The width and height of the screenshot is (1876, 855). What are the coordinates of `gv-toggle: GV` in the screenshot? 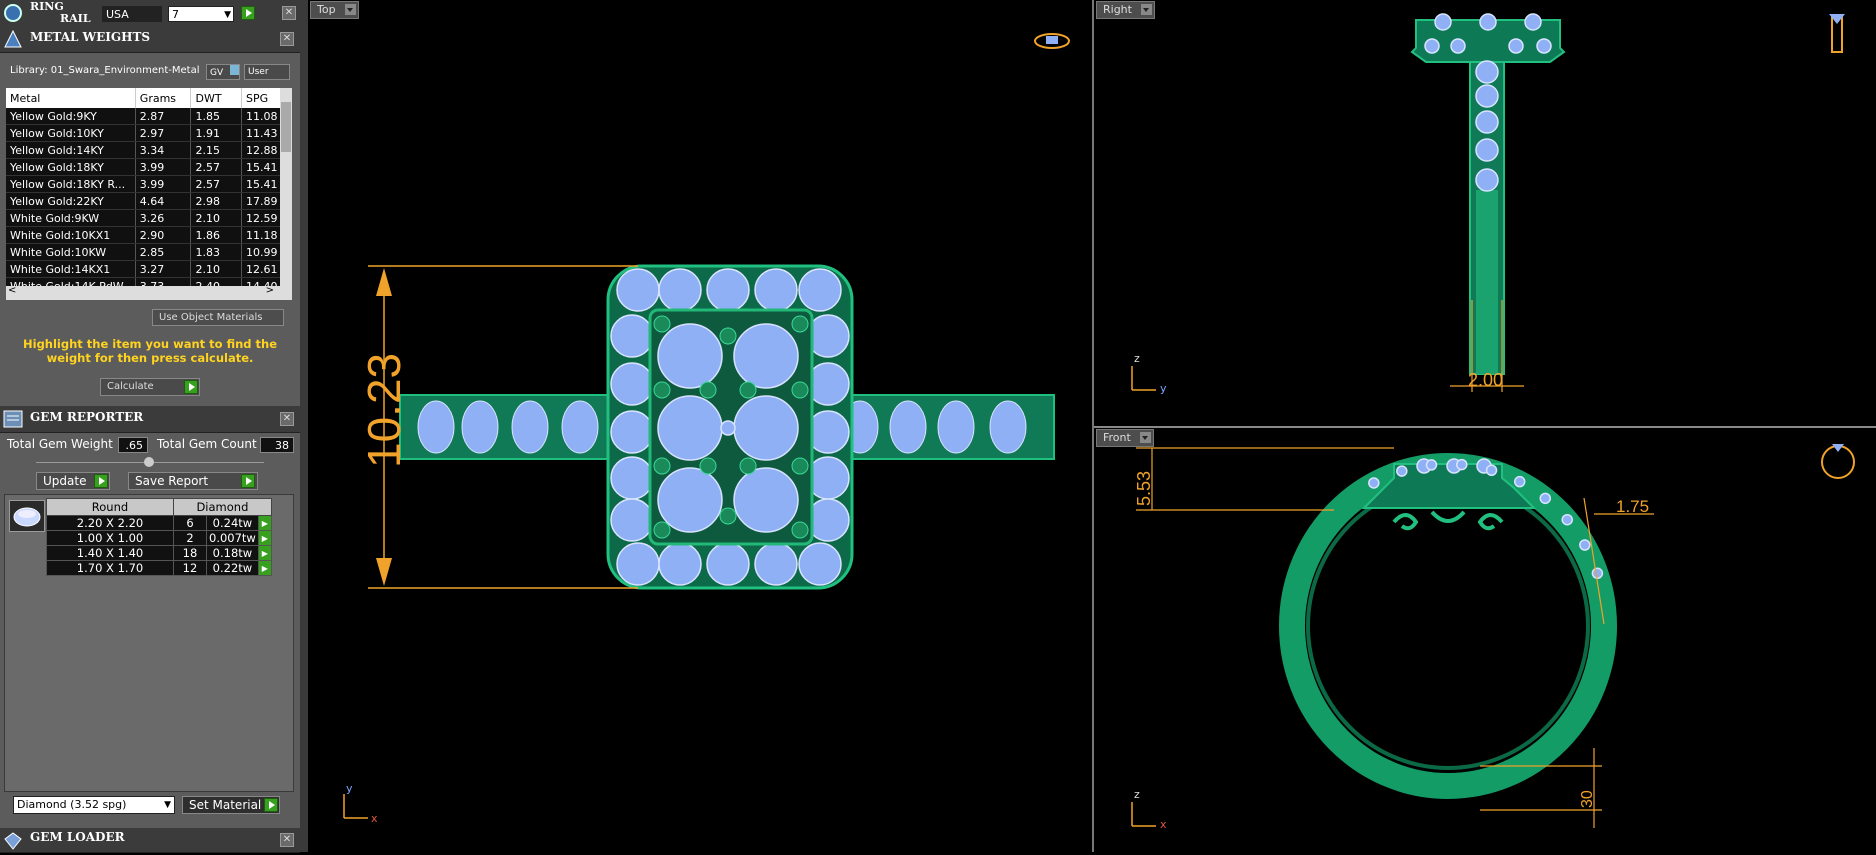 It's located at (223, 72).